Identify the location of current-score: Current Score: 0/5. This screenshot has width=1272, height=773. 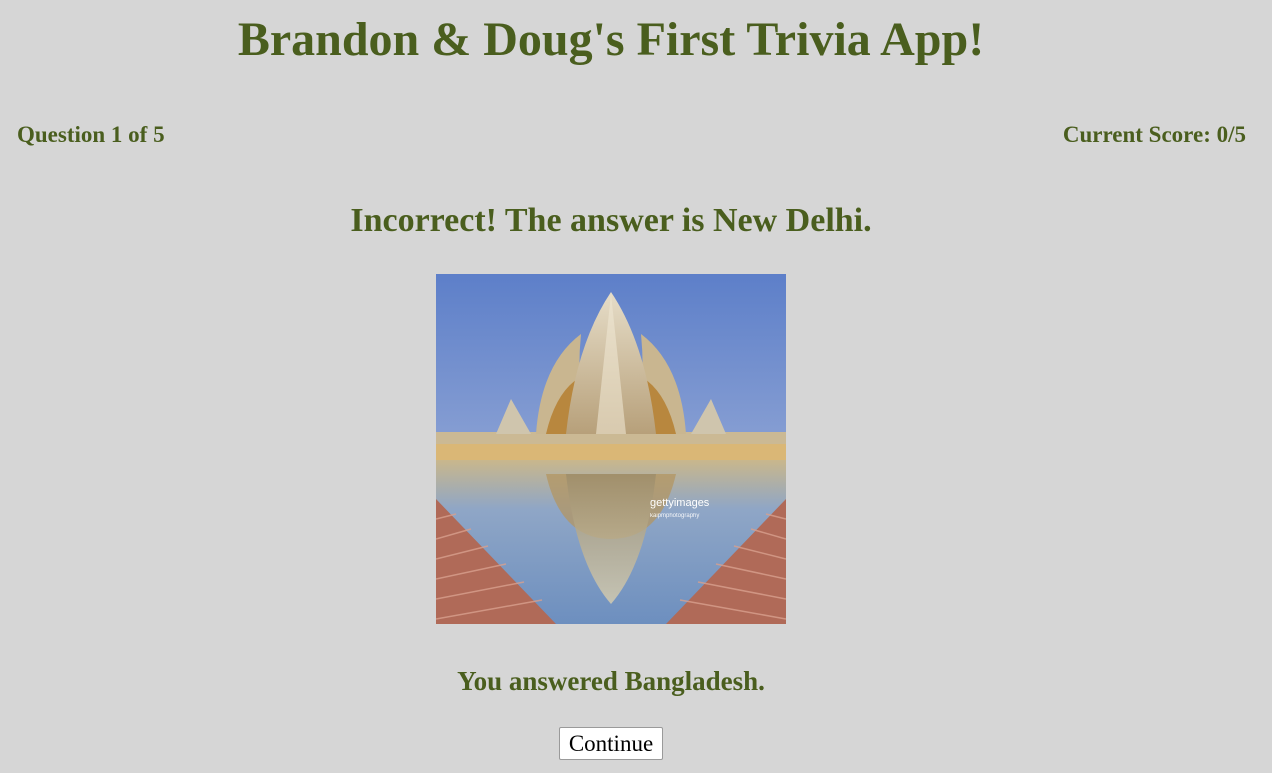
(1154, 134).